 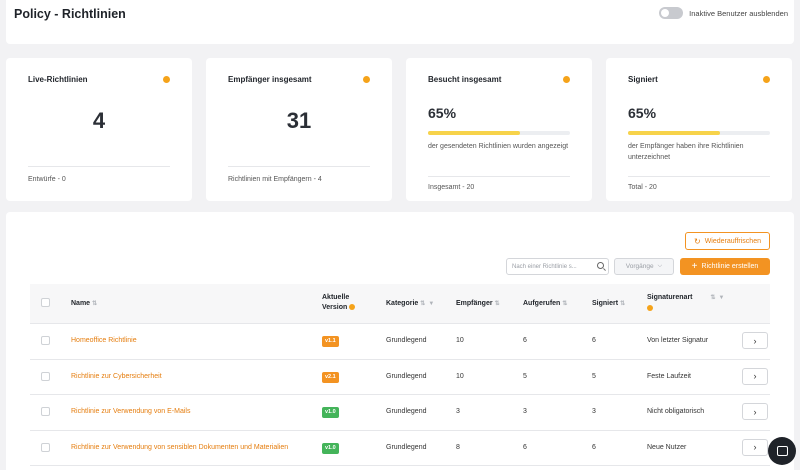 I want to click on policy-name-link: Homeoffice Richtlinie, so click(x=104, y=340).